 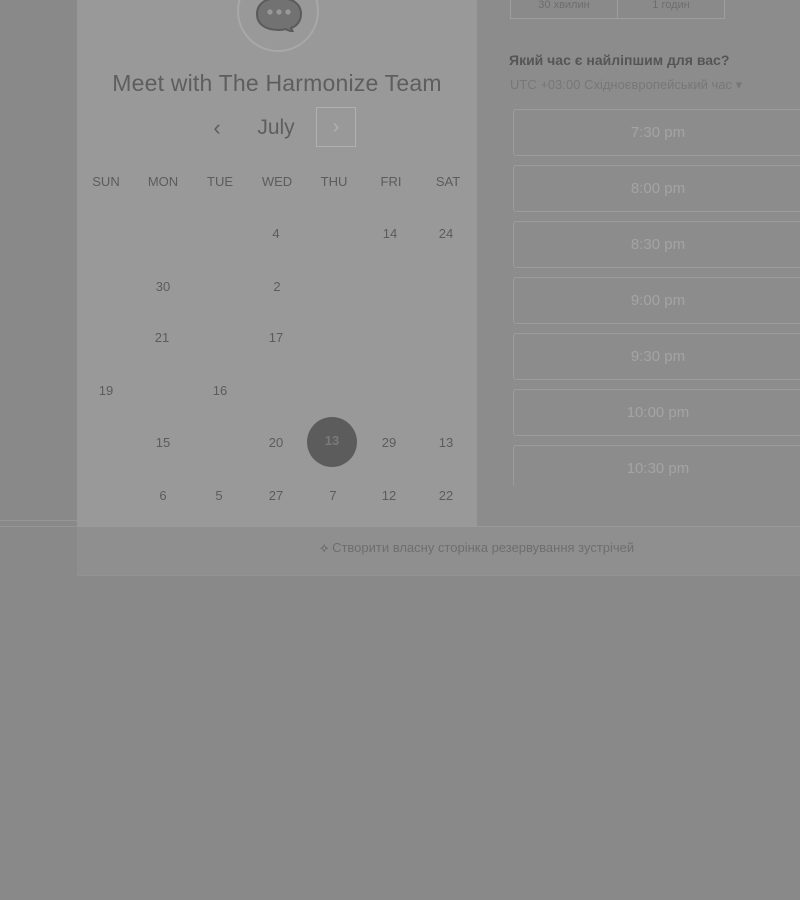 I want to click on calendar-day: 7, so click(x=333, y=495).